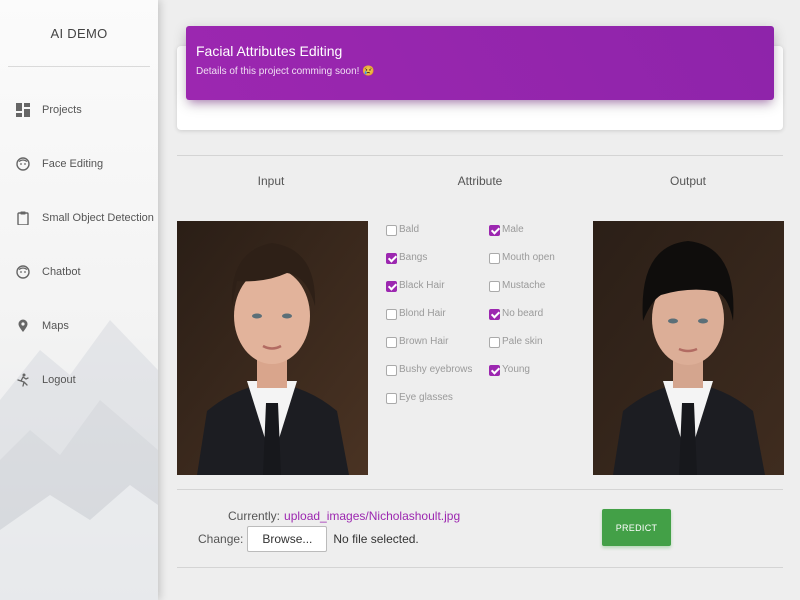 This screenshot has width=800, height=600. What do you see at coordinates (513, 229) in the screenshot?
I see `attribute-label: Male` at bounding box center [513, 229].